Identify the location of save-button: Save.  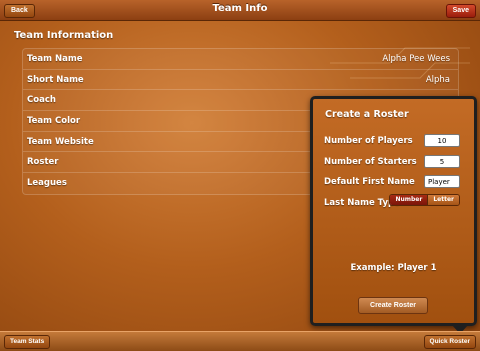
(460, 11).